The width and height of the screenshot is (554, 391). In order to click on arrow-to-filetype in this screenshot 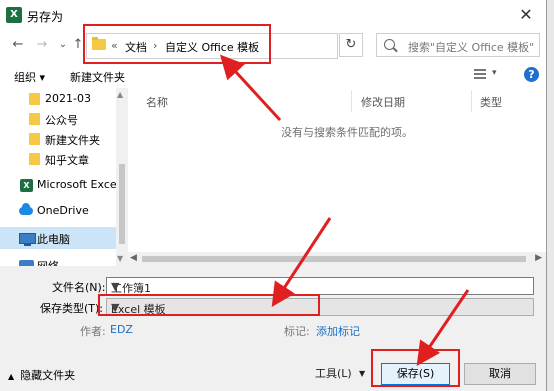, I will do `click(301, 262)`.